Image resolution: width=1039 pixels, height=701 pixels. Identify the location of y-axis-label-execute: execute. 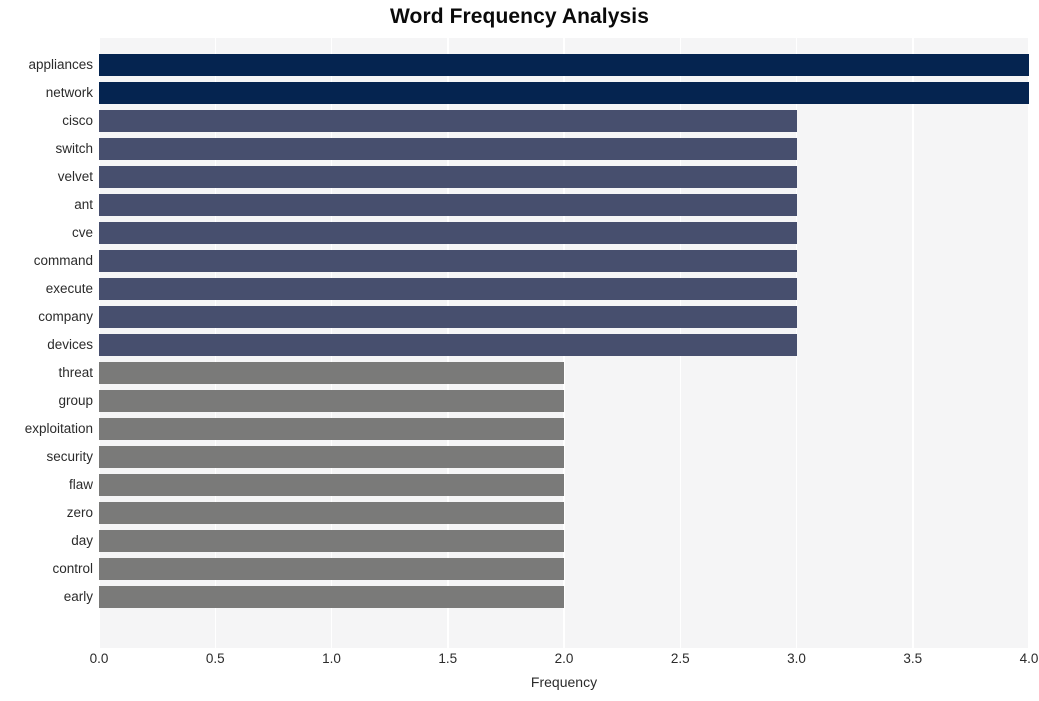
(69, 288).